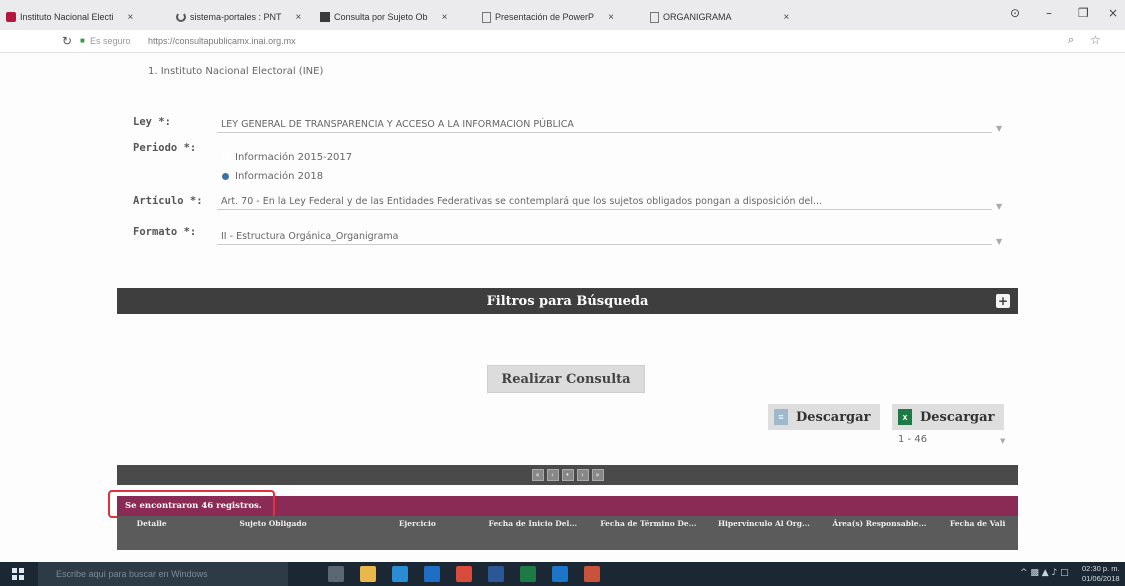 The image size is (1125, 586). Describe the element at coordinates (1113, 13) in the screenshot. I see `close-window-icon: ×` at that location.